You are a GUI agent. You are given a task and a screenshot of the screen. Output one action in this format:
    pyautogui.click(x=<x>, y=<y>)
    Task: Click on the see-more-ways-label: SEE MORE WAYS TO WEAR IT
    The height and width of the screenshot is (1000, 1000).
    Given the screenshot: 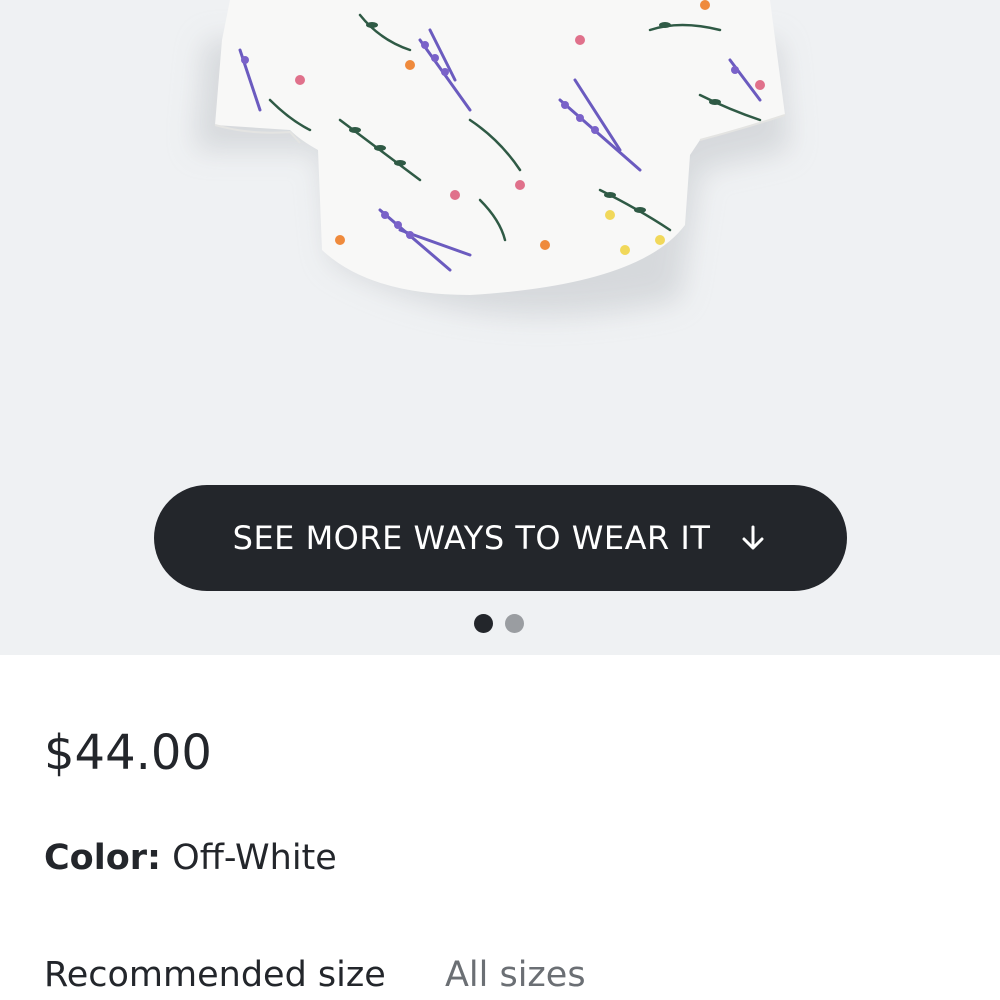 What is the action you would take?
    pyautogui.click(x=471, y=538)
    